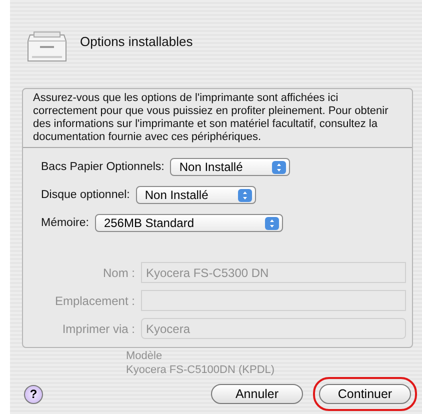  Describe the element at coordinates (65, 223) in the screenshot. I see `option-label: Mémoire:` at that location.